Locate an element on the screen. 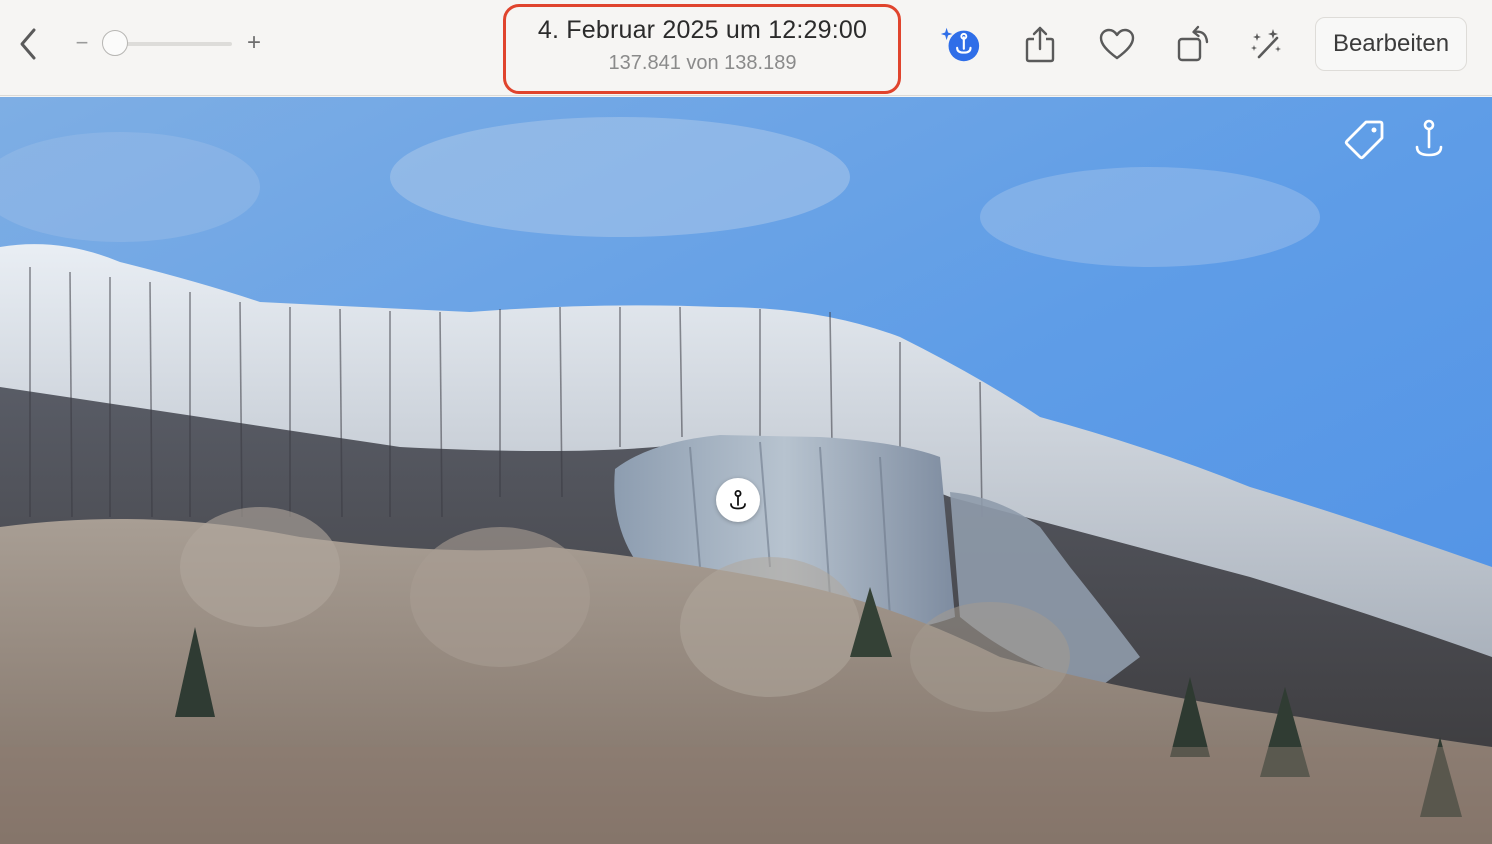 Image resolution: width=1492 pixels, height=844 pixels. back-button is located at coordinates (28, 44).